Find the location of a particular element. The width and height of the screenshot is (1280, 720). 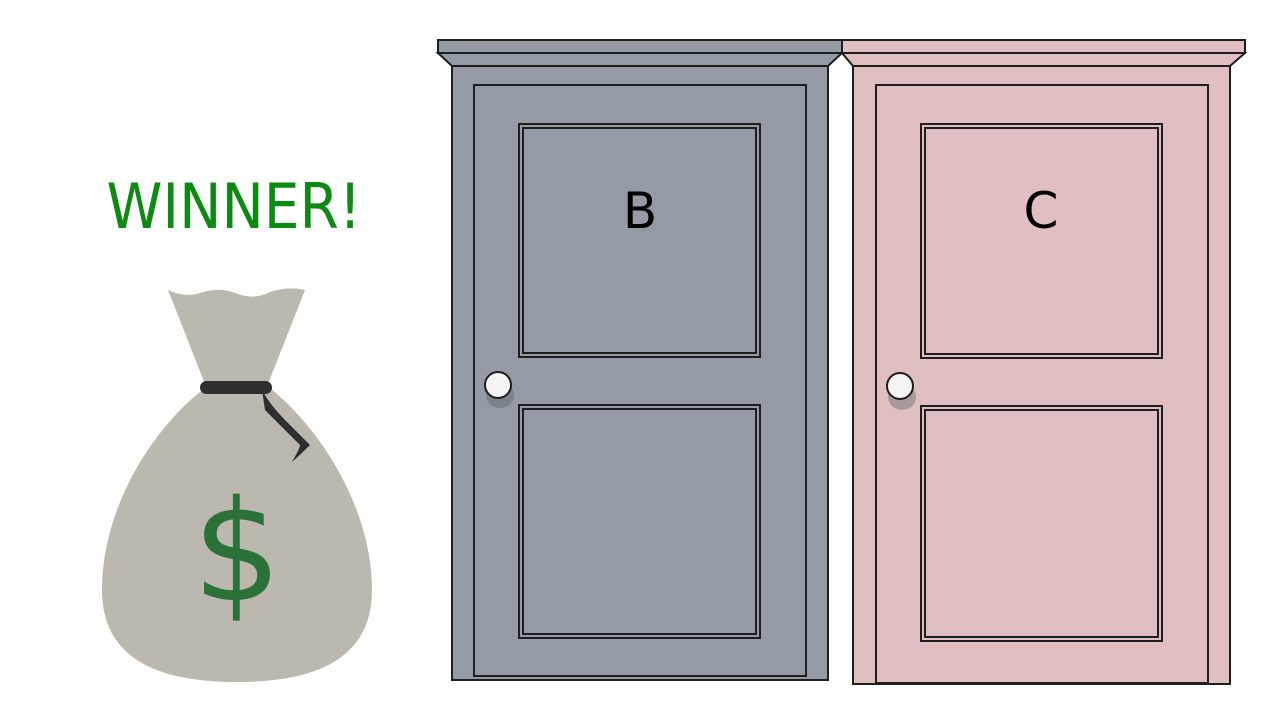

winner-text: WINNER! is located at coordinates (234, 206).